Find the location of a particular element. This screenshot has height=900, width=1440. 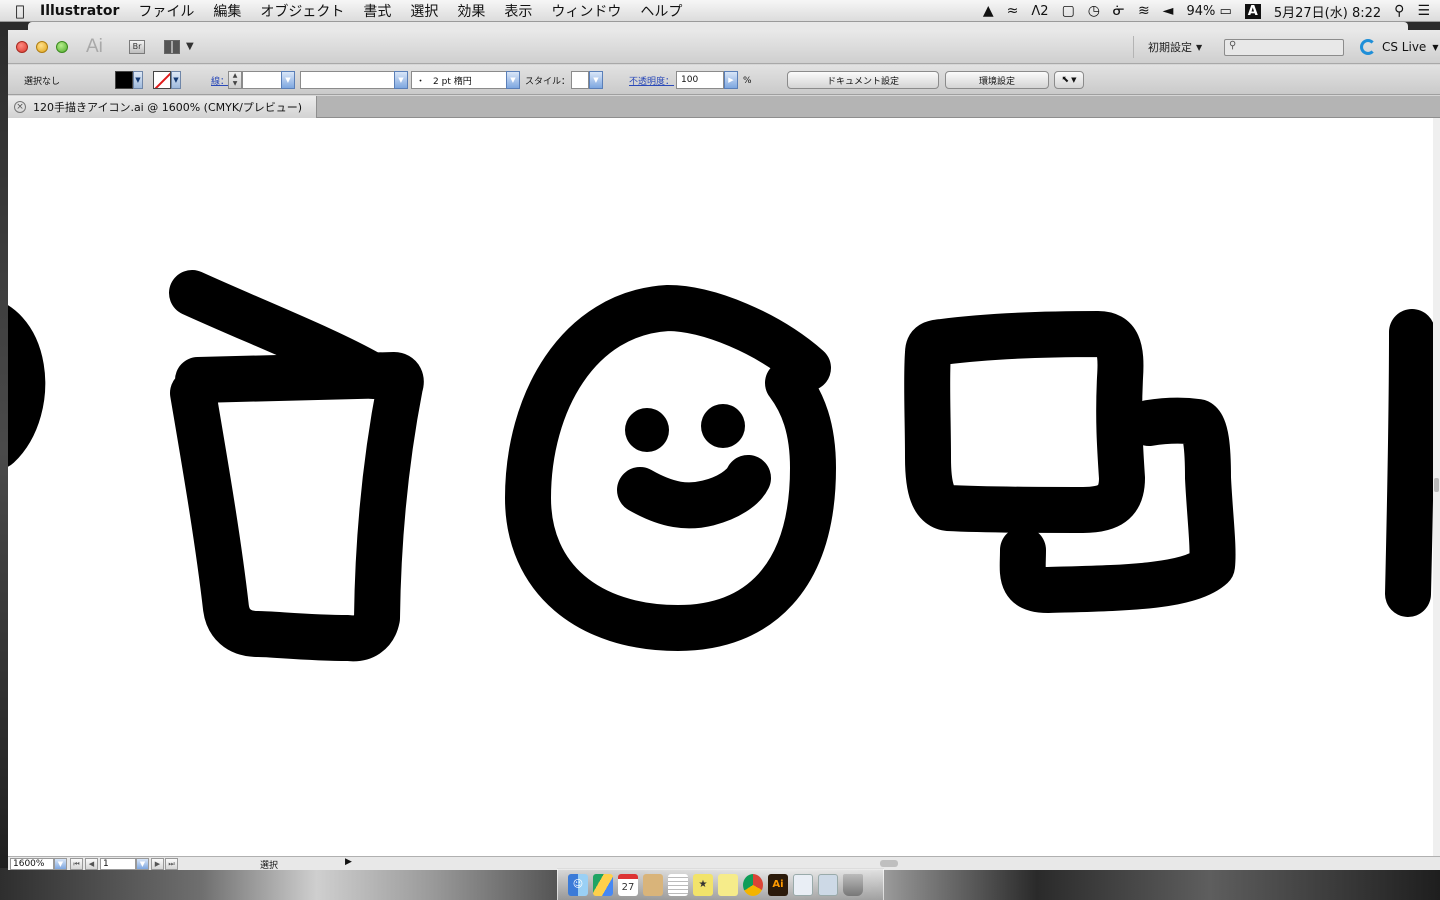

cs-live-button: CS Live ▼ is located at coordinates (1399, 47).